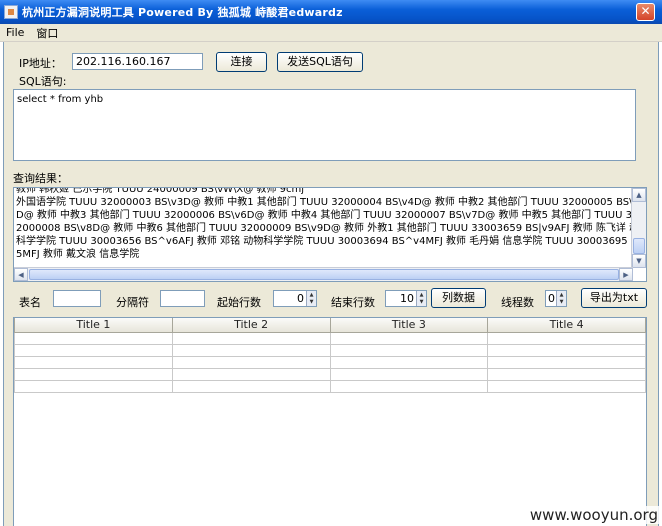  Describe the element at coordinates (614, 298) in the screenshot. I see `export-txt-button: 导出为txt` at that location.